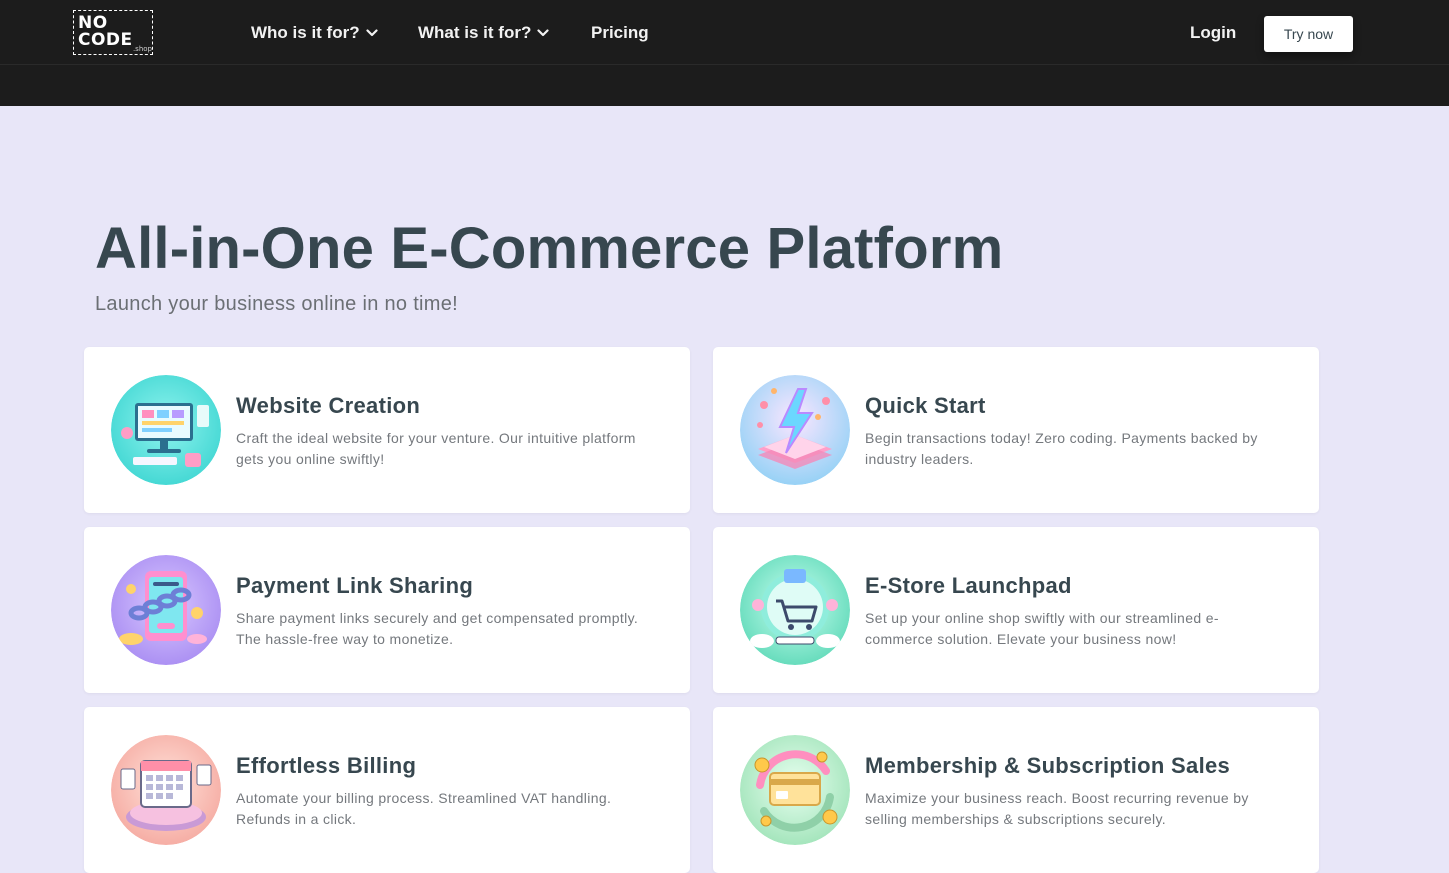 Image resolution: width=1449 pixels, height=873 pixels. What do you see at coordinates (305, 32) in the screenshot?
I see `nav-who-label: Who is it for?` at bounding box center [305, 32].